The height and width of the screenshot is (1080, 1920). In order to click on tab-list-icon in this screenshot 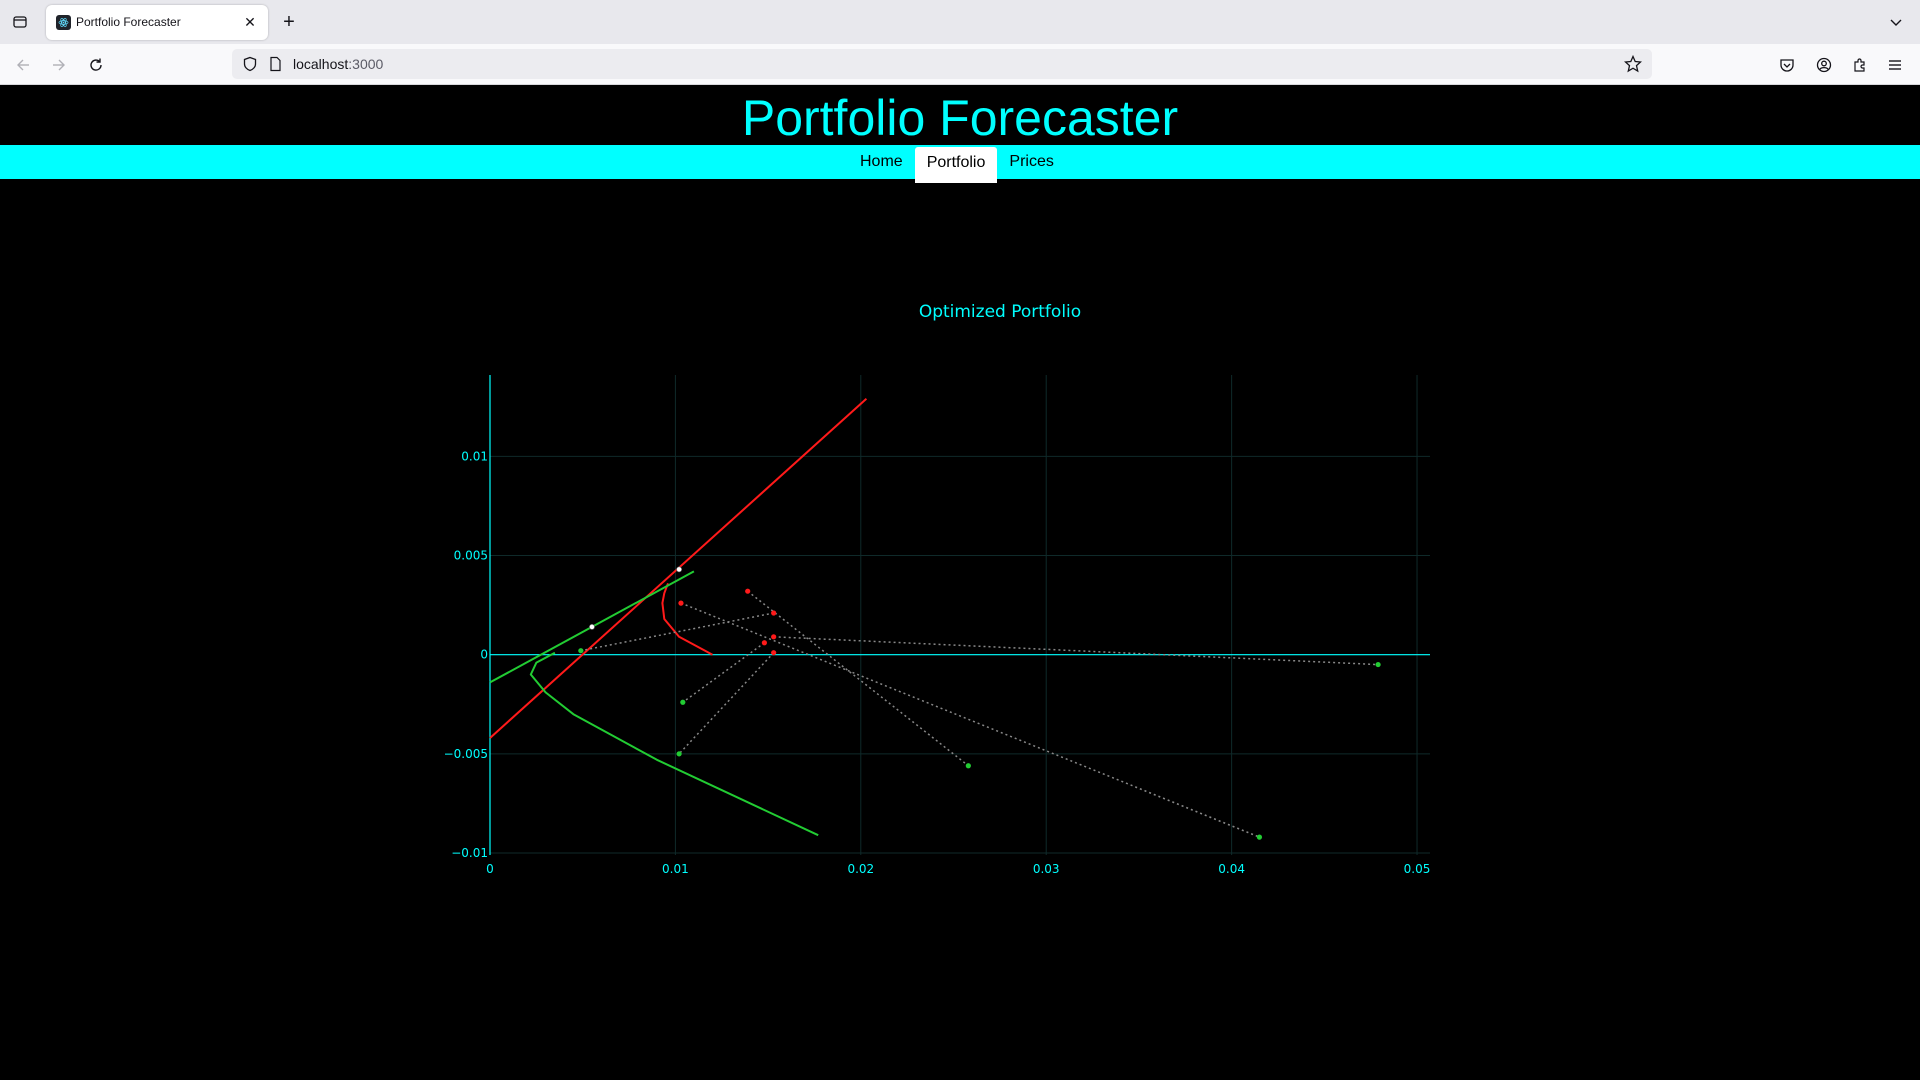, I will do `click(20, 22)`.